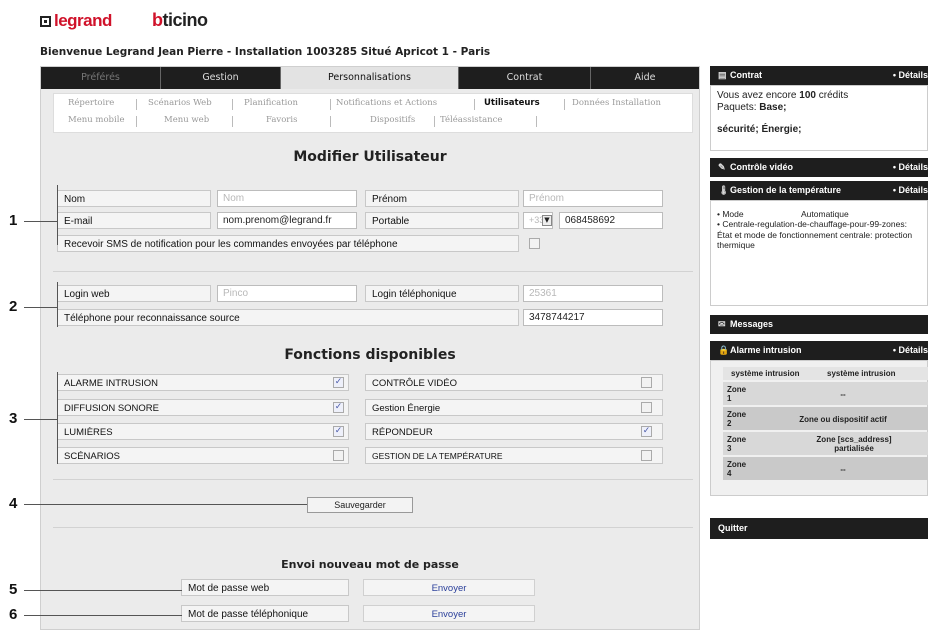 This screenshot has width=928, height=630. Describe the element at coordinates (287, 220) in the screenshot. I see `email-input: nom.prenom@legrand.fr` at that location.